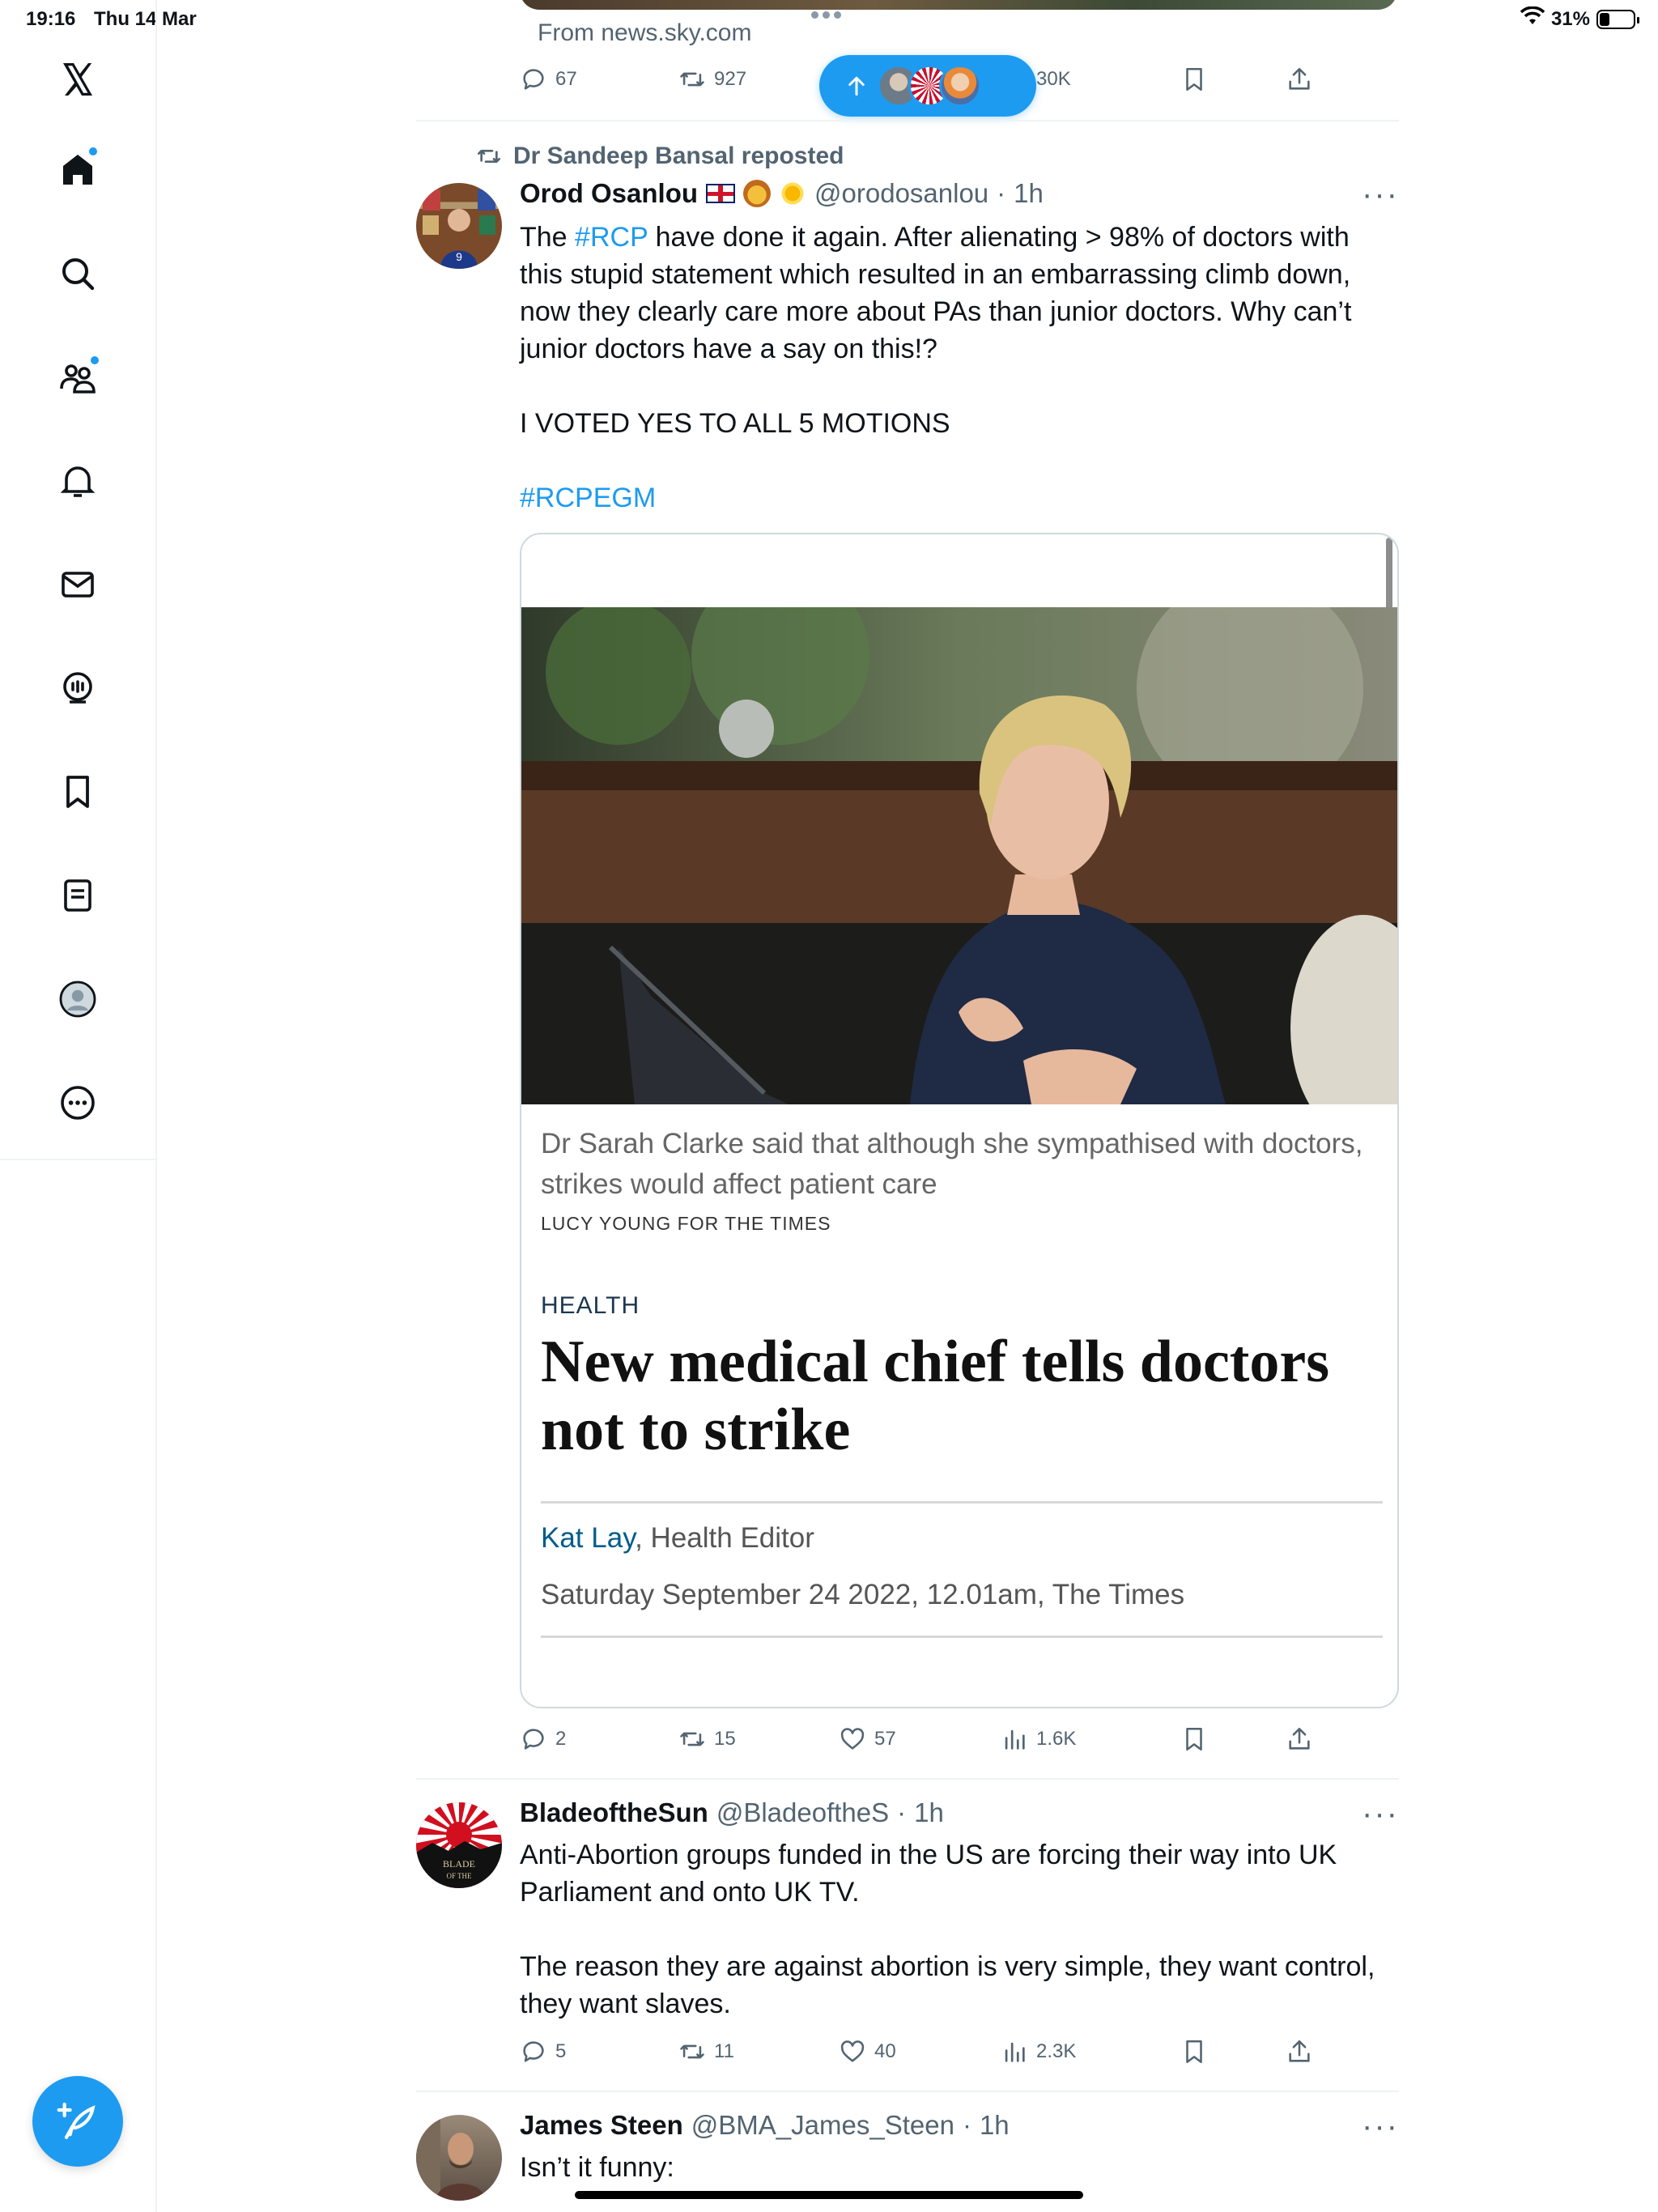  I want to click on article-byline: Kat Lay, Health Editor, so click(677, 1539).